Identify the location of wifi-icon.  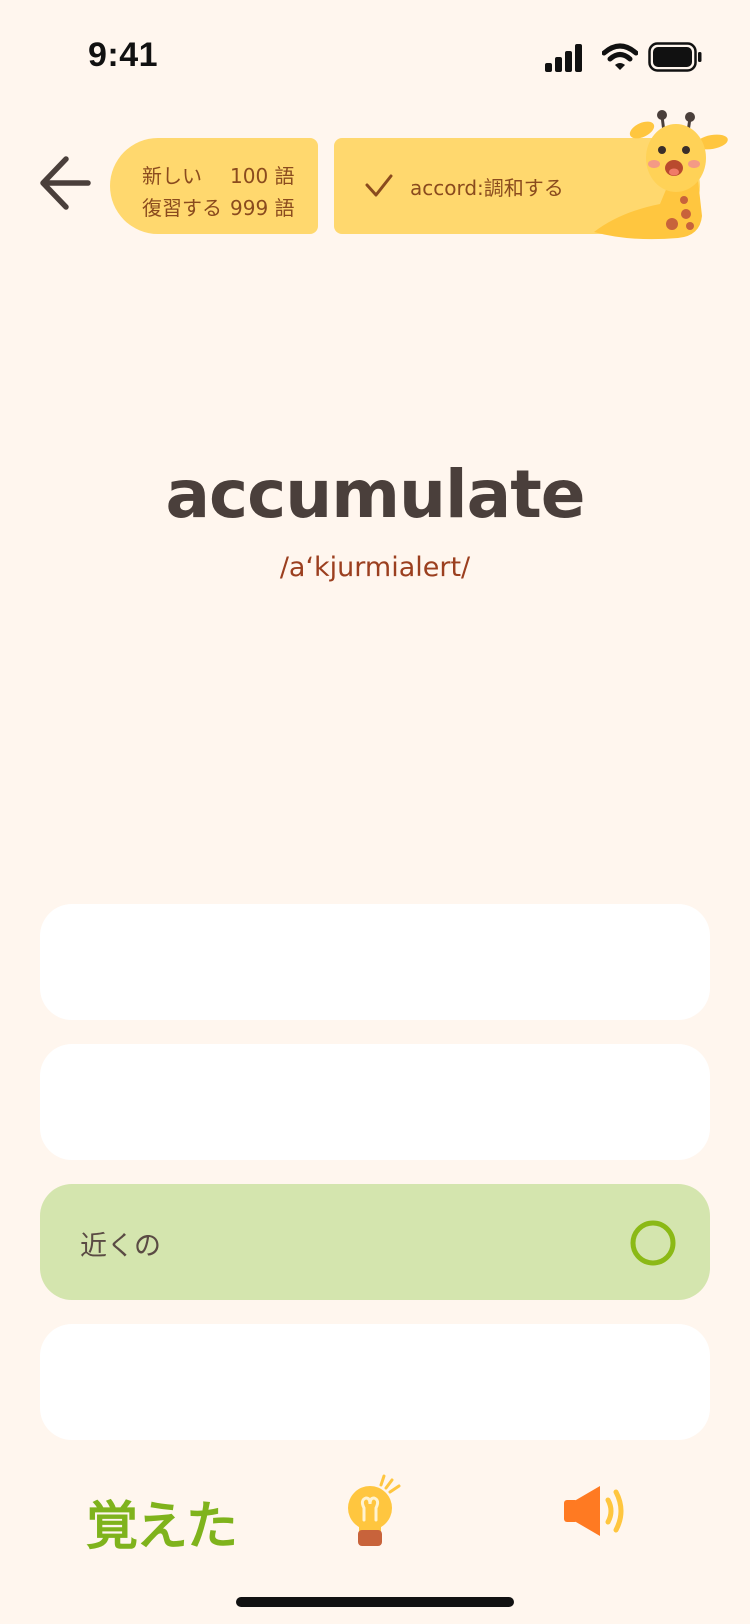
(620, 56).